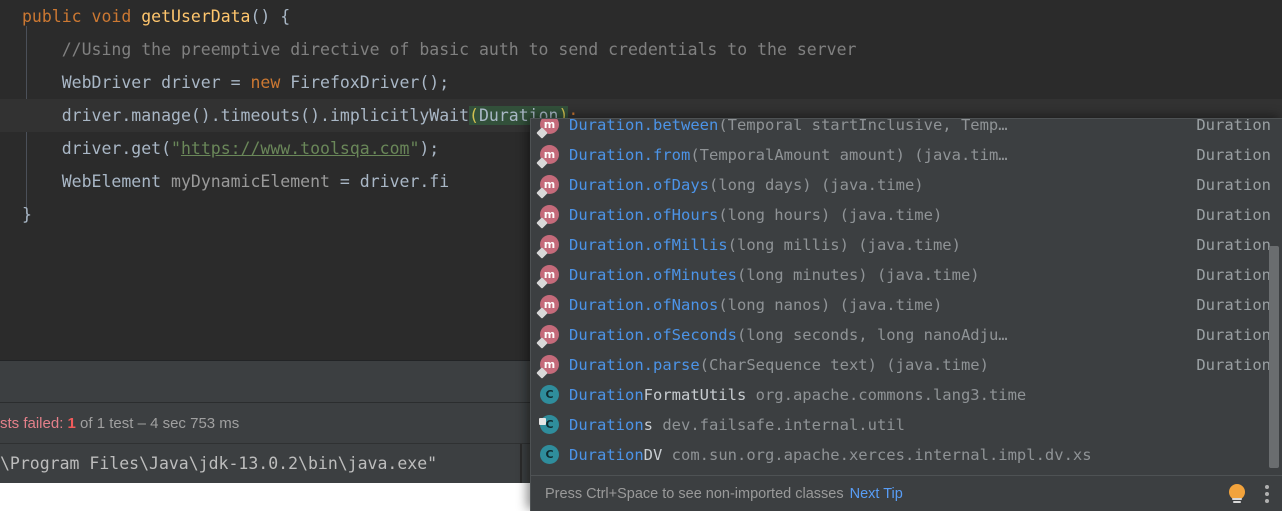 This screenshot has width=1282, height=511. I want to click on code-token: getUserData, so click(196, 16).